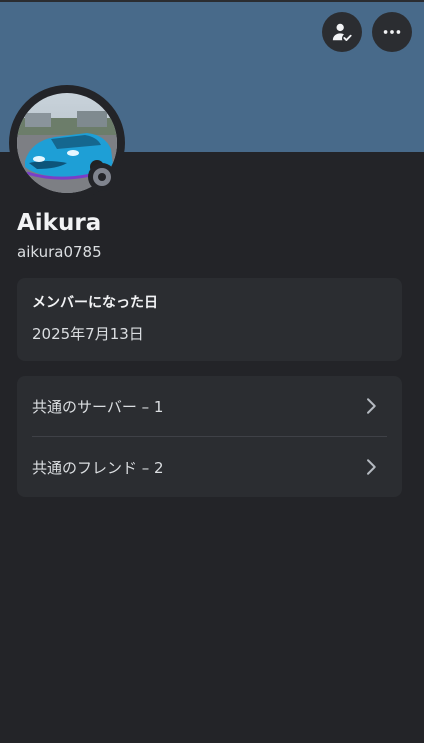 The height and width of the screenshot is (743, 424). Describe the element at coordinates (59, 223) in the screenshot. I see `display-name: Aikura` at that location.